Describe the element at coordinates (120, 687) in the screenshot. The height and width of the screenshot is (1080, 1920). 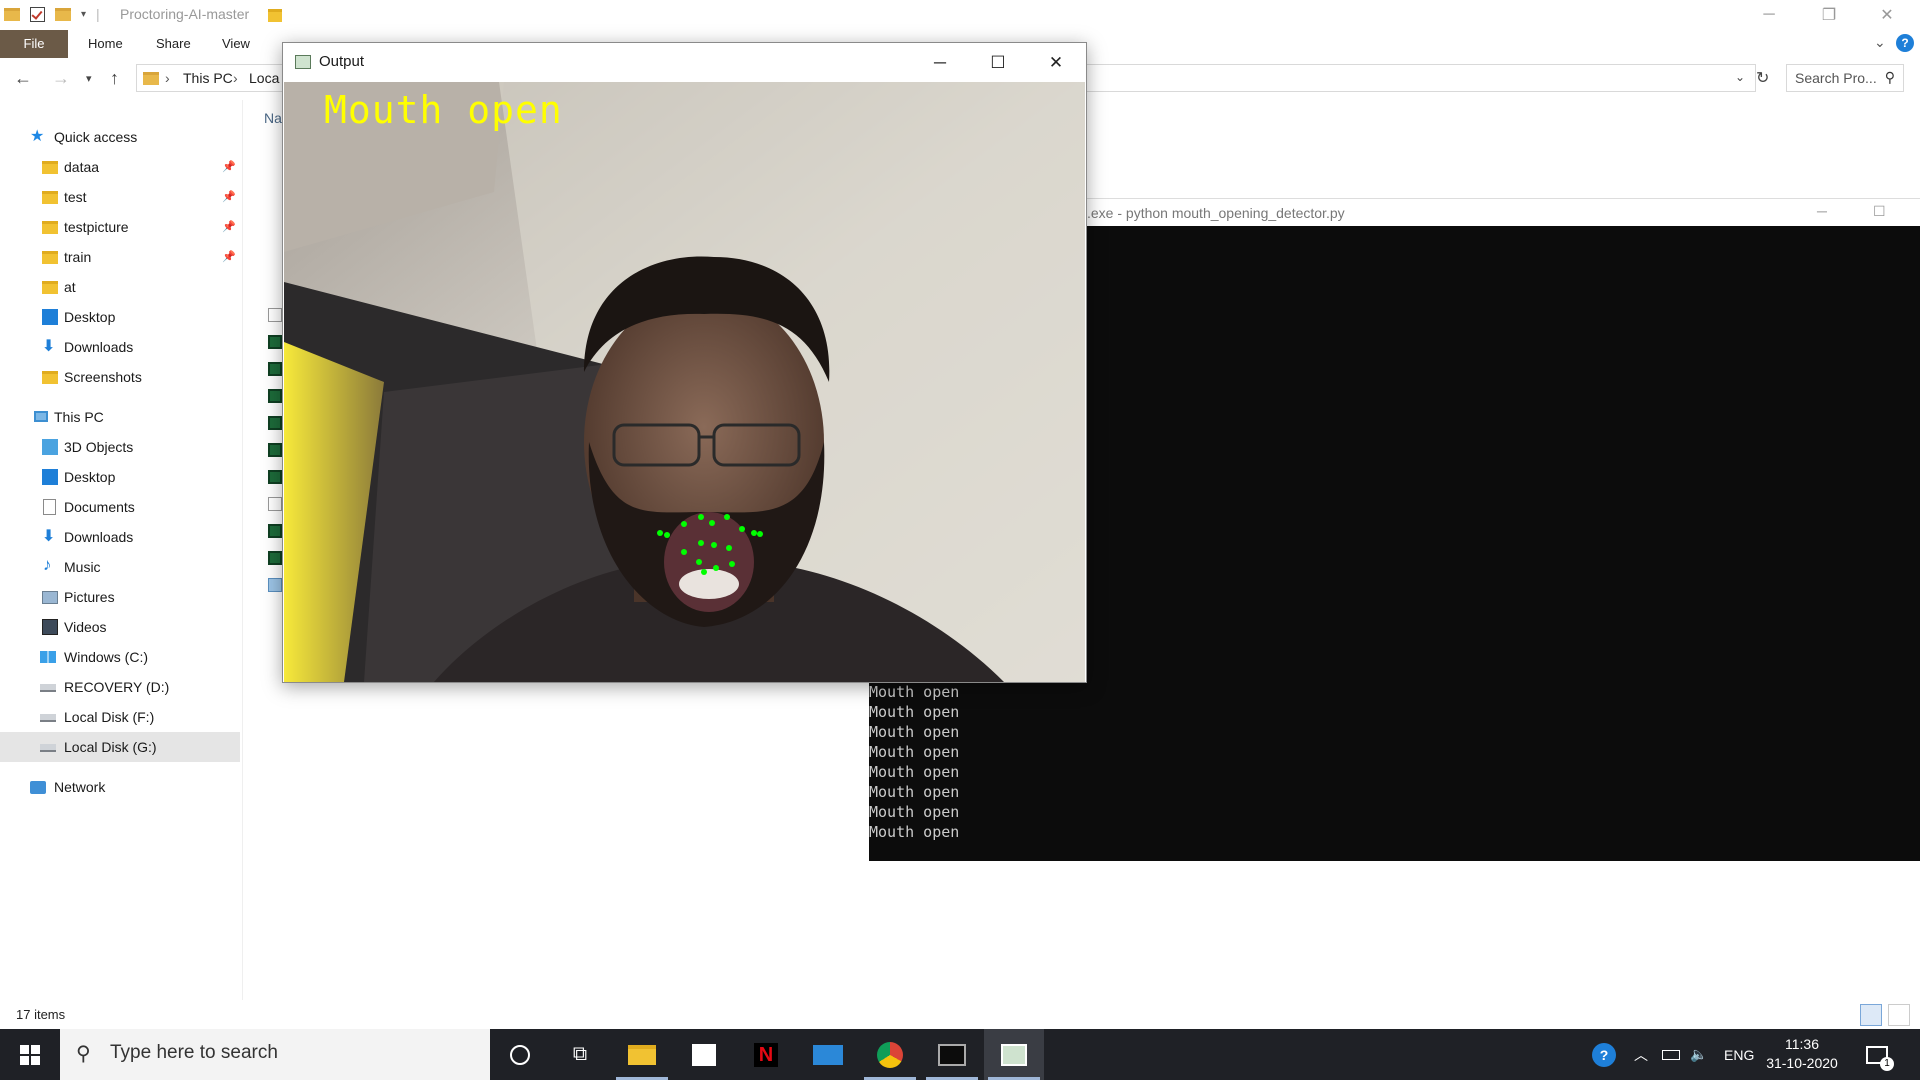
I see `nav-item-recovery-d: RECOVERY (D:)` at that location.